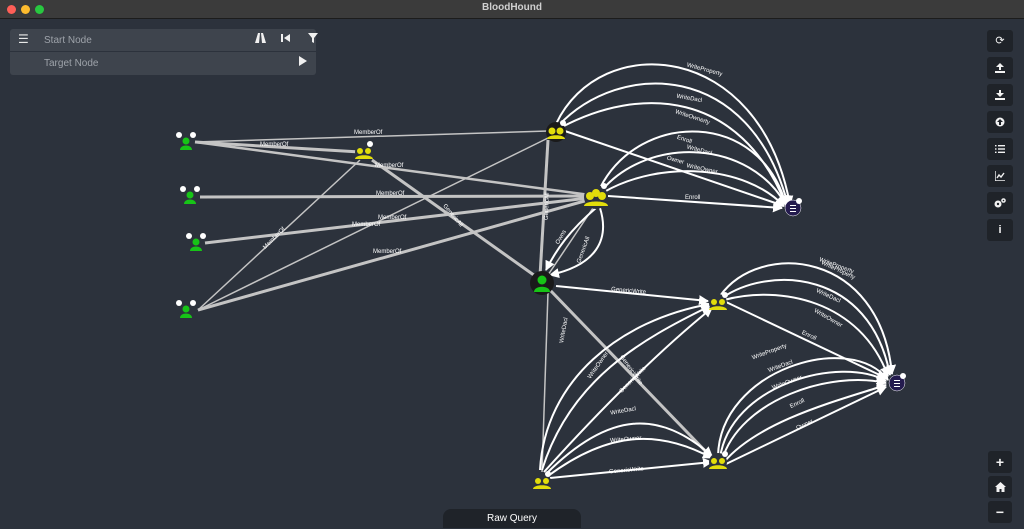 This screenshot has width=1024, height=529. Describe the element at coordinates (1000, 462) in the screenshot. I see `plus-icon: +` at that location.